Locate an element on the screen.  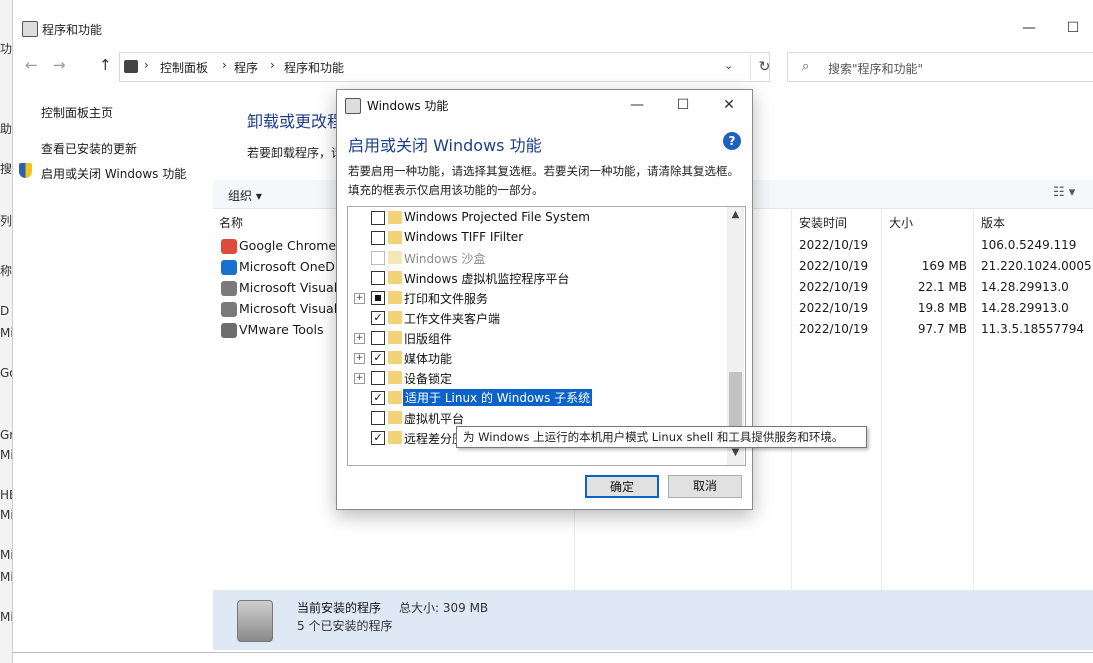
column-header-installed: 安装时间 is located at coordinates (823, 222).